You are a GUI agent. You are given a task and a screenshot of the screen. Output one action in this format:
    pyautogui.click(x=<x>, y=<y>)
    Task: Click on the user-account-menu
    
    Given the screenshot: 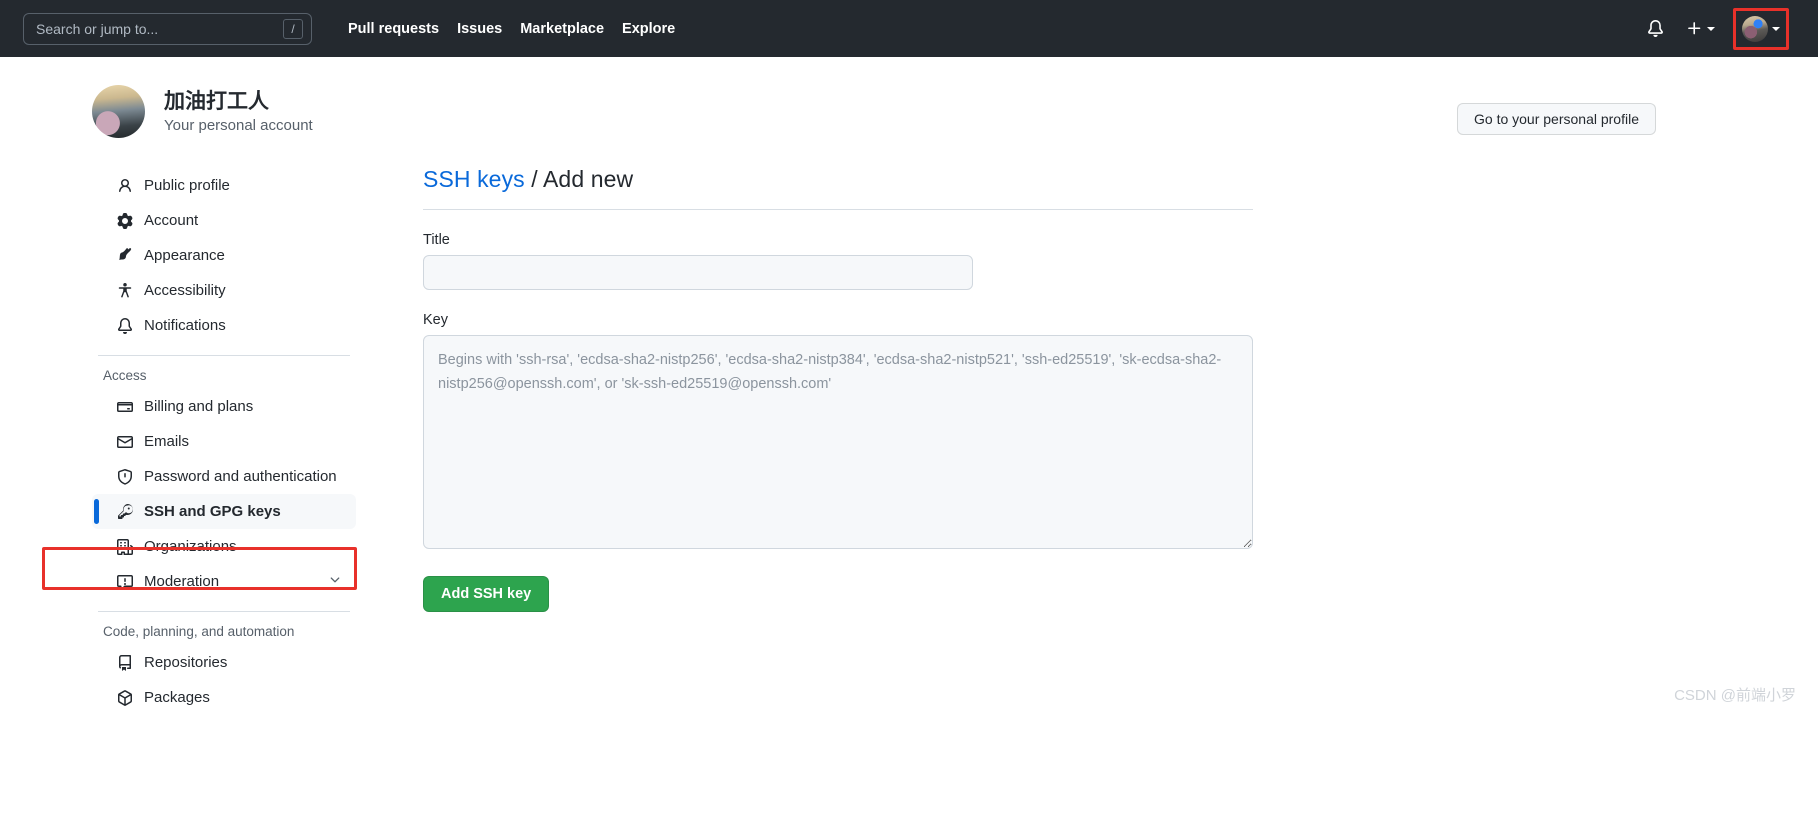 What is the action you would take?
    pyautogui.click(x=1761, y=28)
    